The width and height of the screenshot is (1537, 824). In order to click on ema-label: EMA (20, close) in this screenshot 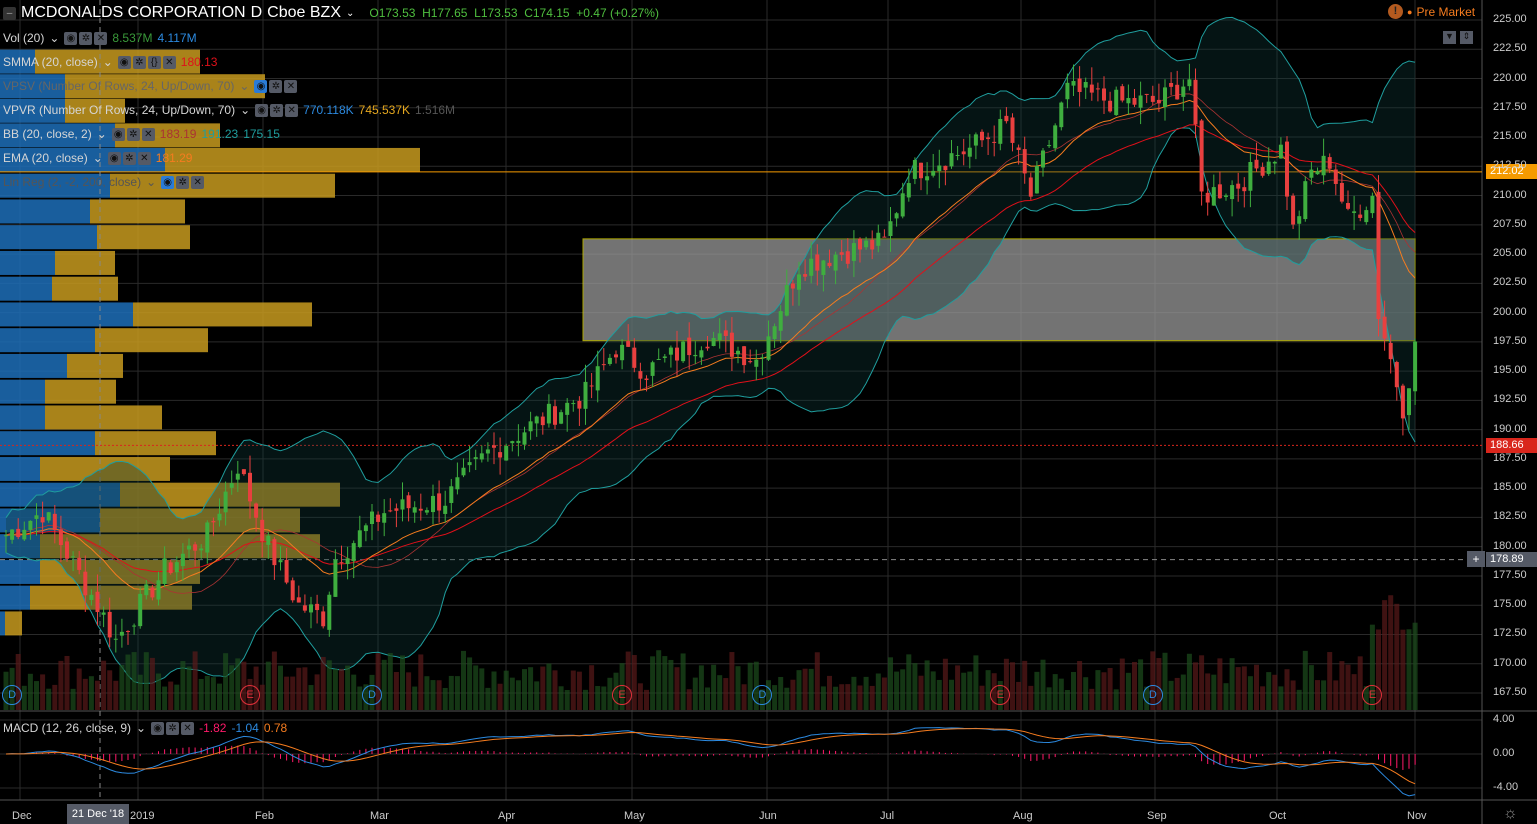, I will do `click(45, 158)`.